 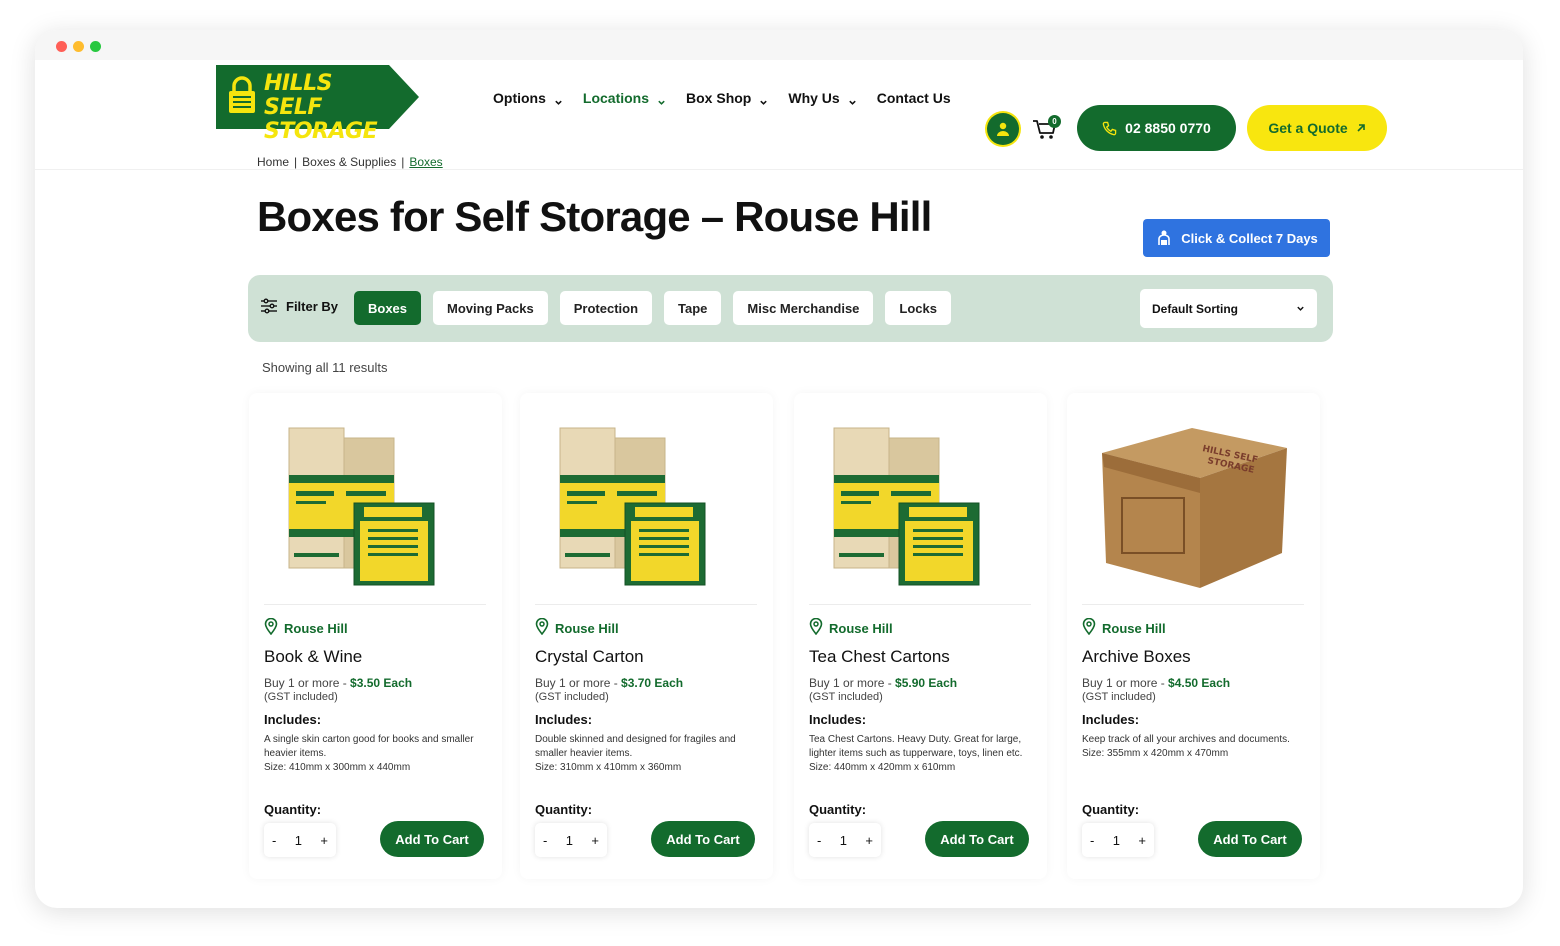 What do you see at coordinates (273, 162) in the screenshot?
I see `breadcrumb-home: Home` at bounding box center [273, 162].